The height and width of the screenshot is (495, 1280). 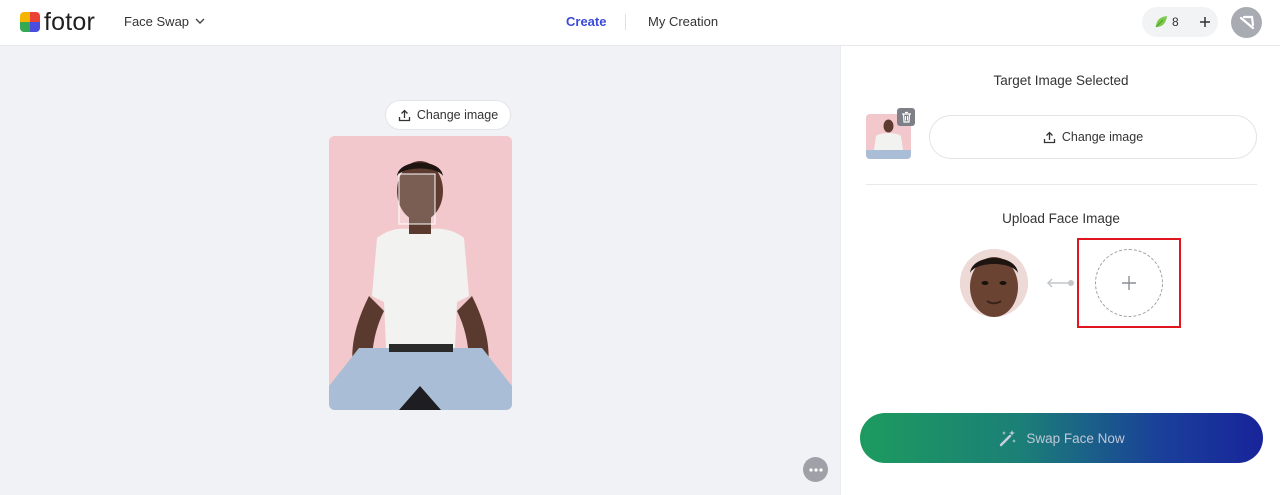 I want to click on logo-icon, so click(x=30, y=22).